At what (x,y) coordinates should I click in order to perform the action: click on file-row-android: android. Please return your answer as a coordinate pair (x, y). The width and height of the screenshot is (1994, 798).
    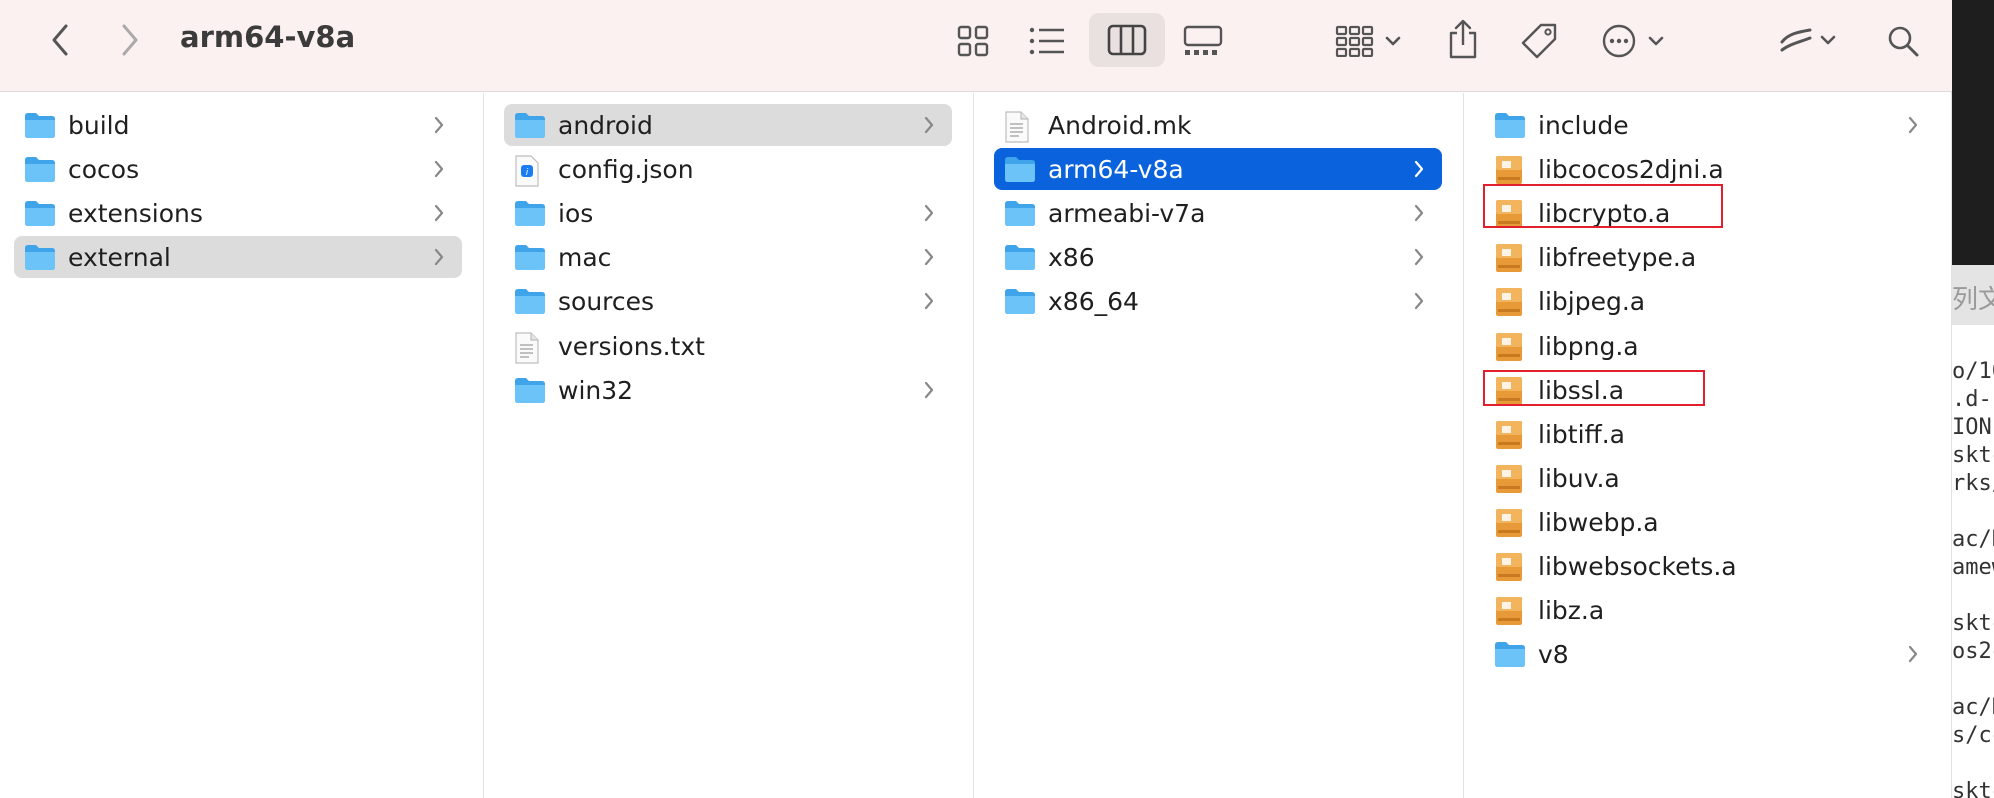
    Looking at the image, I should click on (728, 125).